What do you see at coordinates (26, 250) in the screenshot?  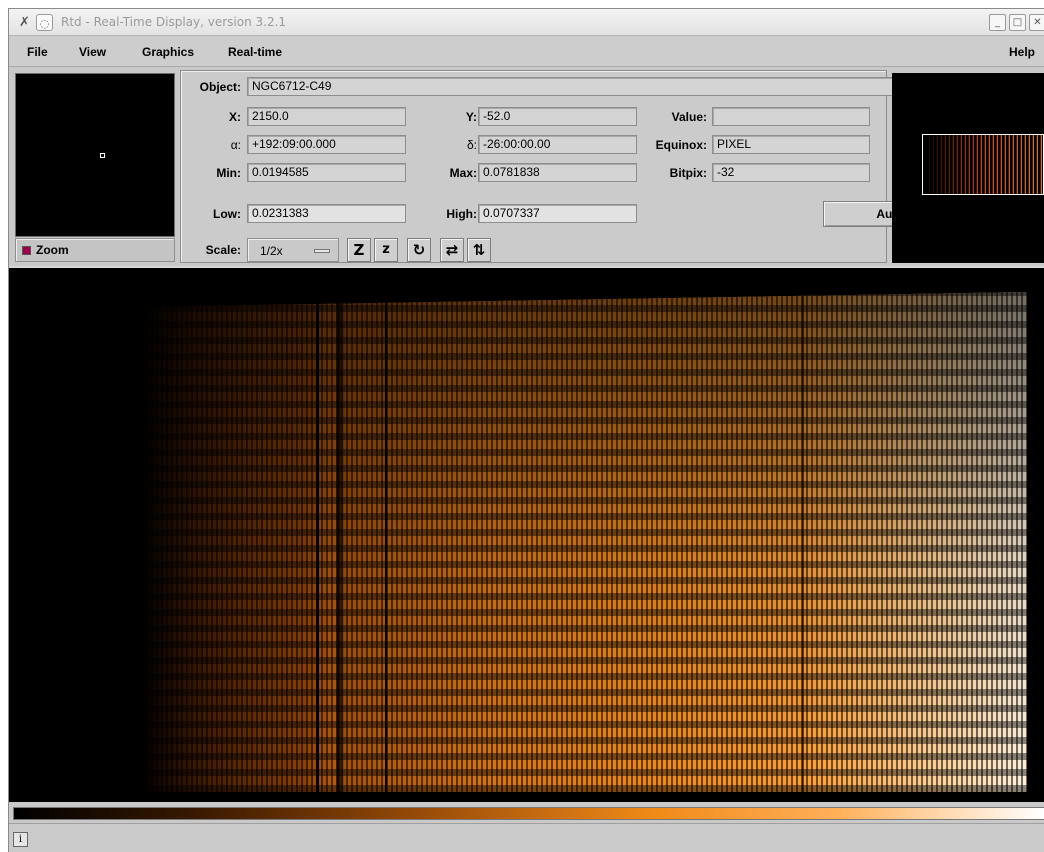 I see `zoom-checkbox-icon` at bounding box center [26, 250].